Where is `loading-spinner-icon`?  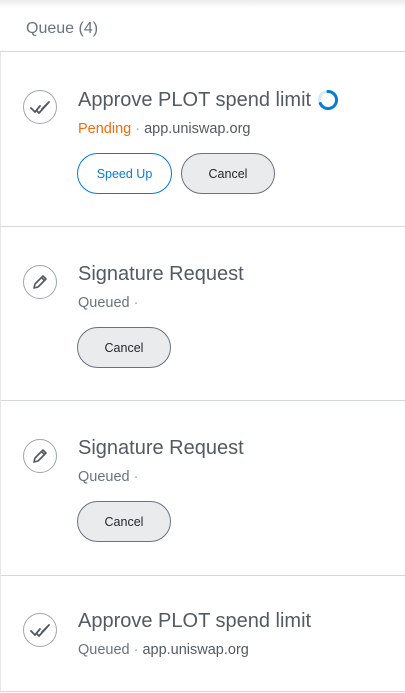 loading-spinner-icon is located at coordinates (328, 99).